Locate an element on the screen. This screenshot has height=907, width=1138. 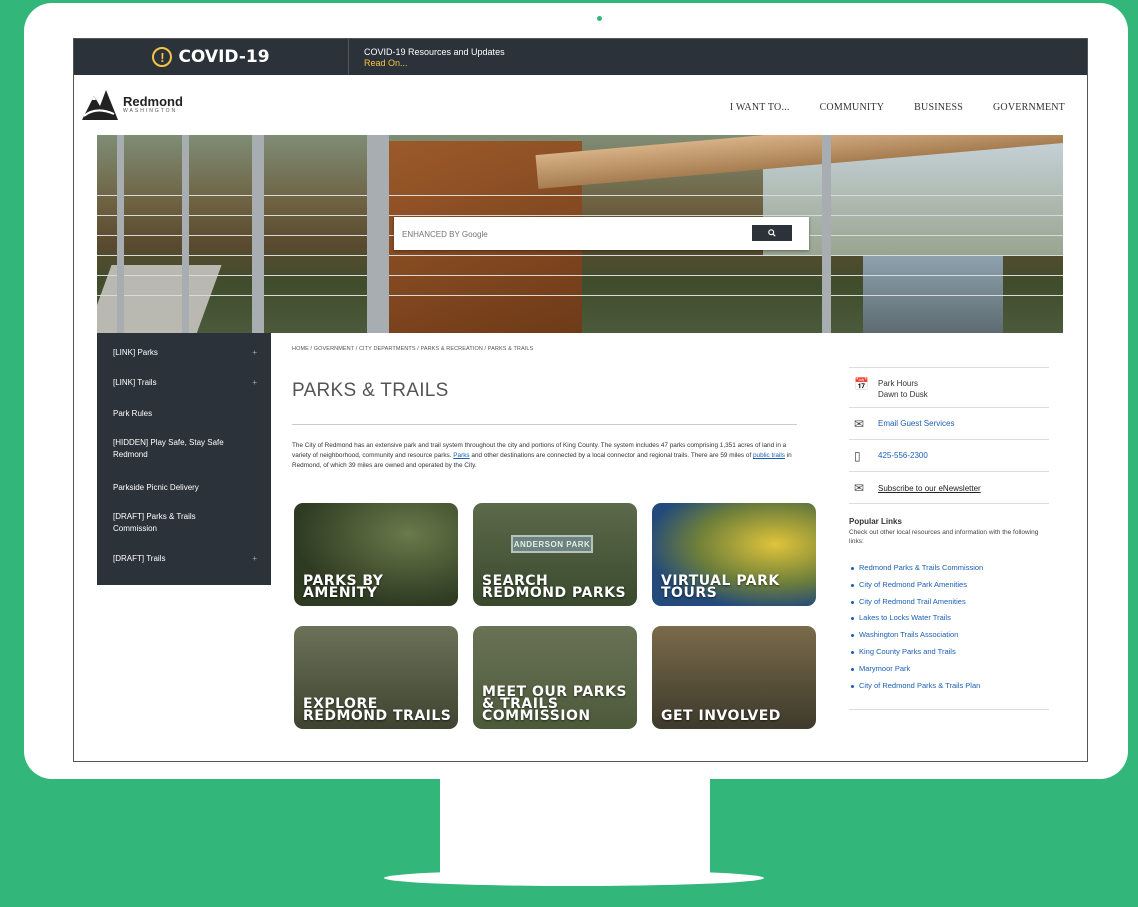
nav-community: COMMUNITY is located at coordinates (852, 107).